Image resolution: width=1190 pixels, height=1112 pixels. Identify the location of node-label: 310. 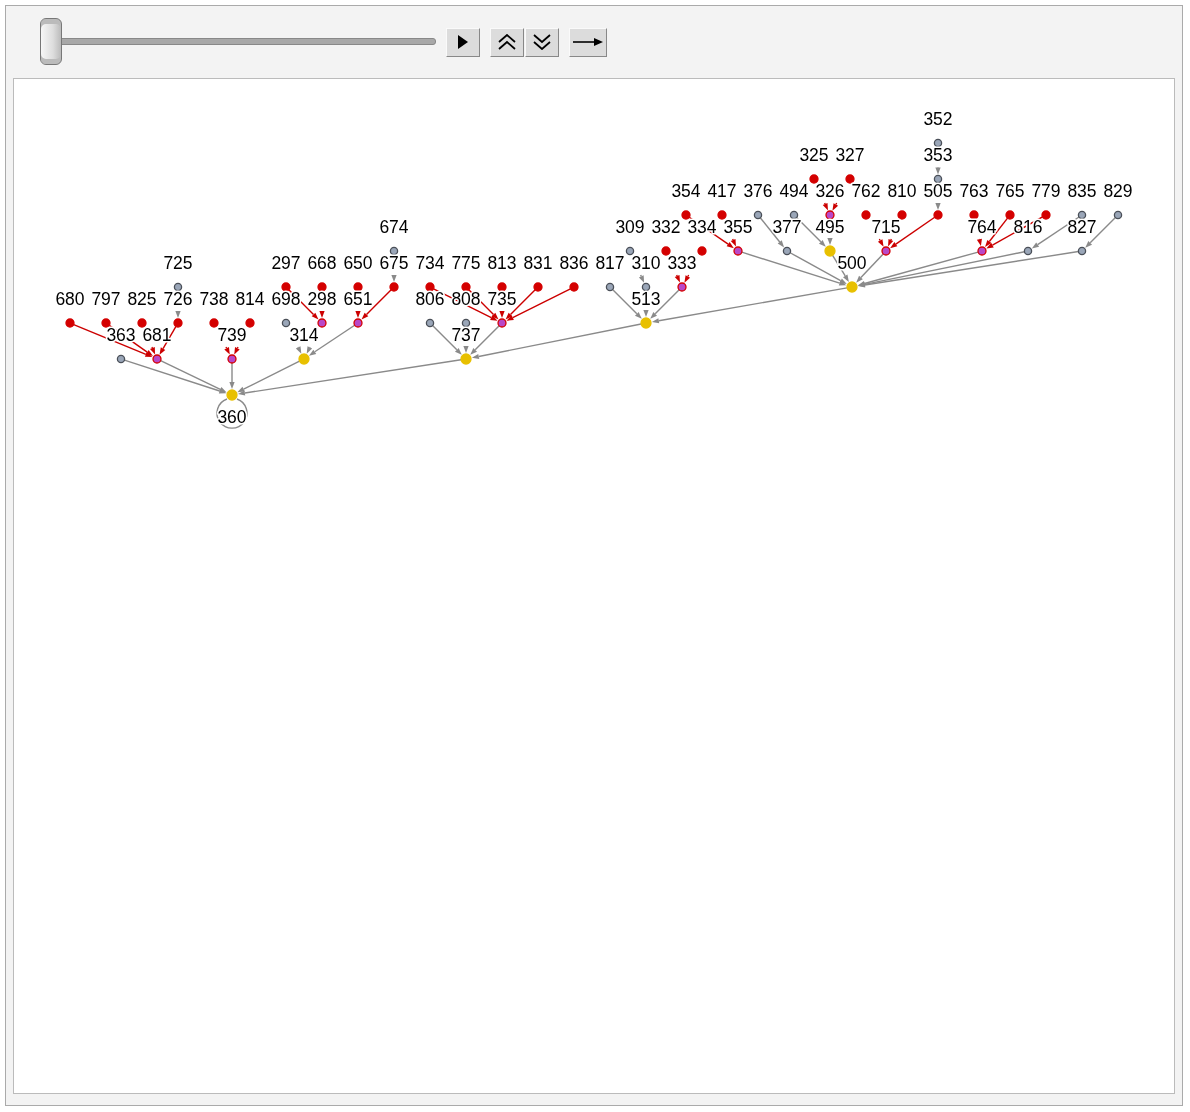
(646, 263).